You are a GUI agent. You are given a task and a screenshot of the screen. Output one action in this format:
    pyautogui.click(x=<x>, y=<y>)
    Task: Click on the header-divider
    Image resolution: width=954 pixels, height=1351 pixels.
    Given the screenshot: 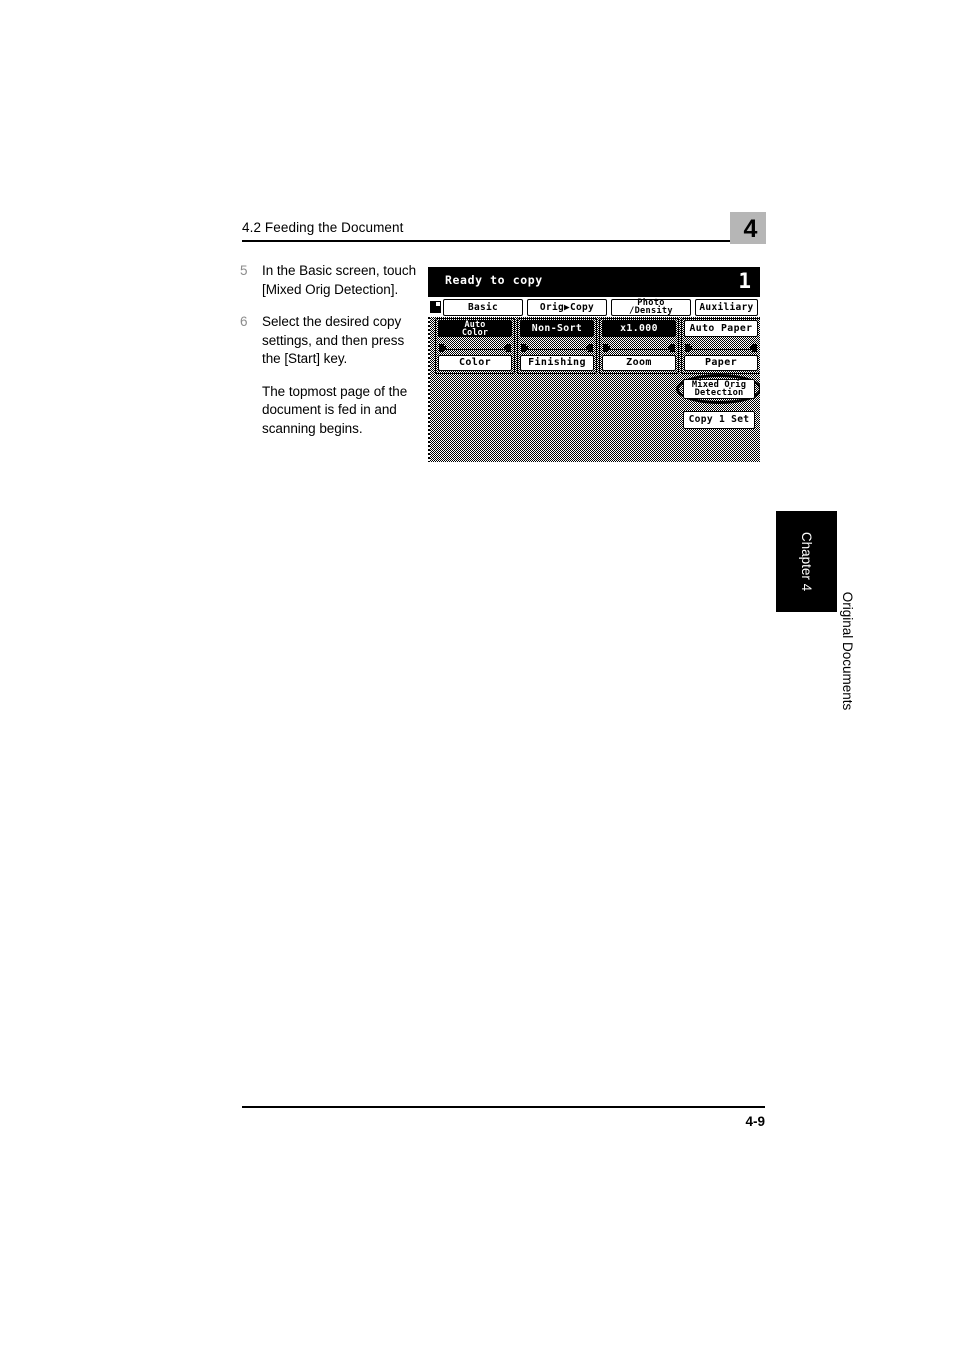 What is the action you would take?
    pyautogui.click(x=503, y=241)
    